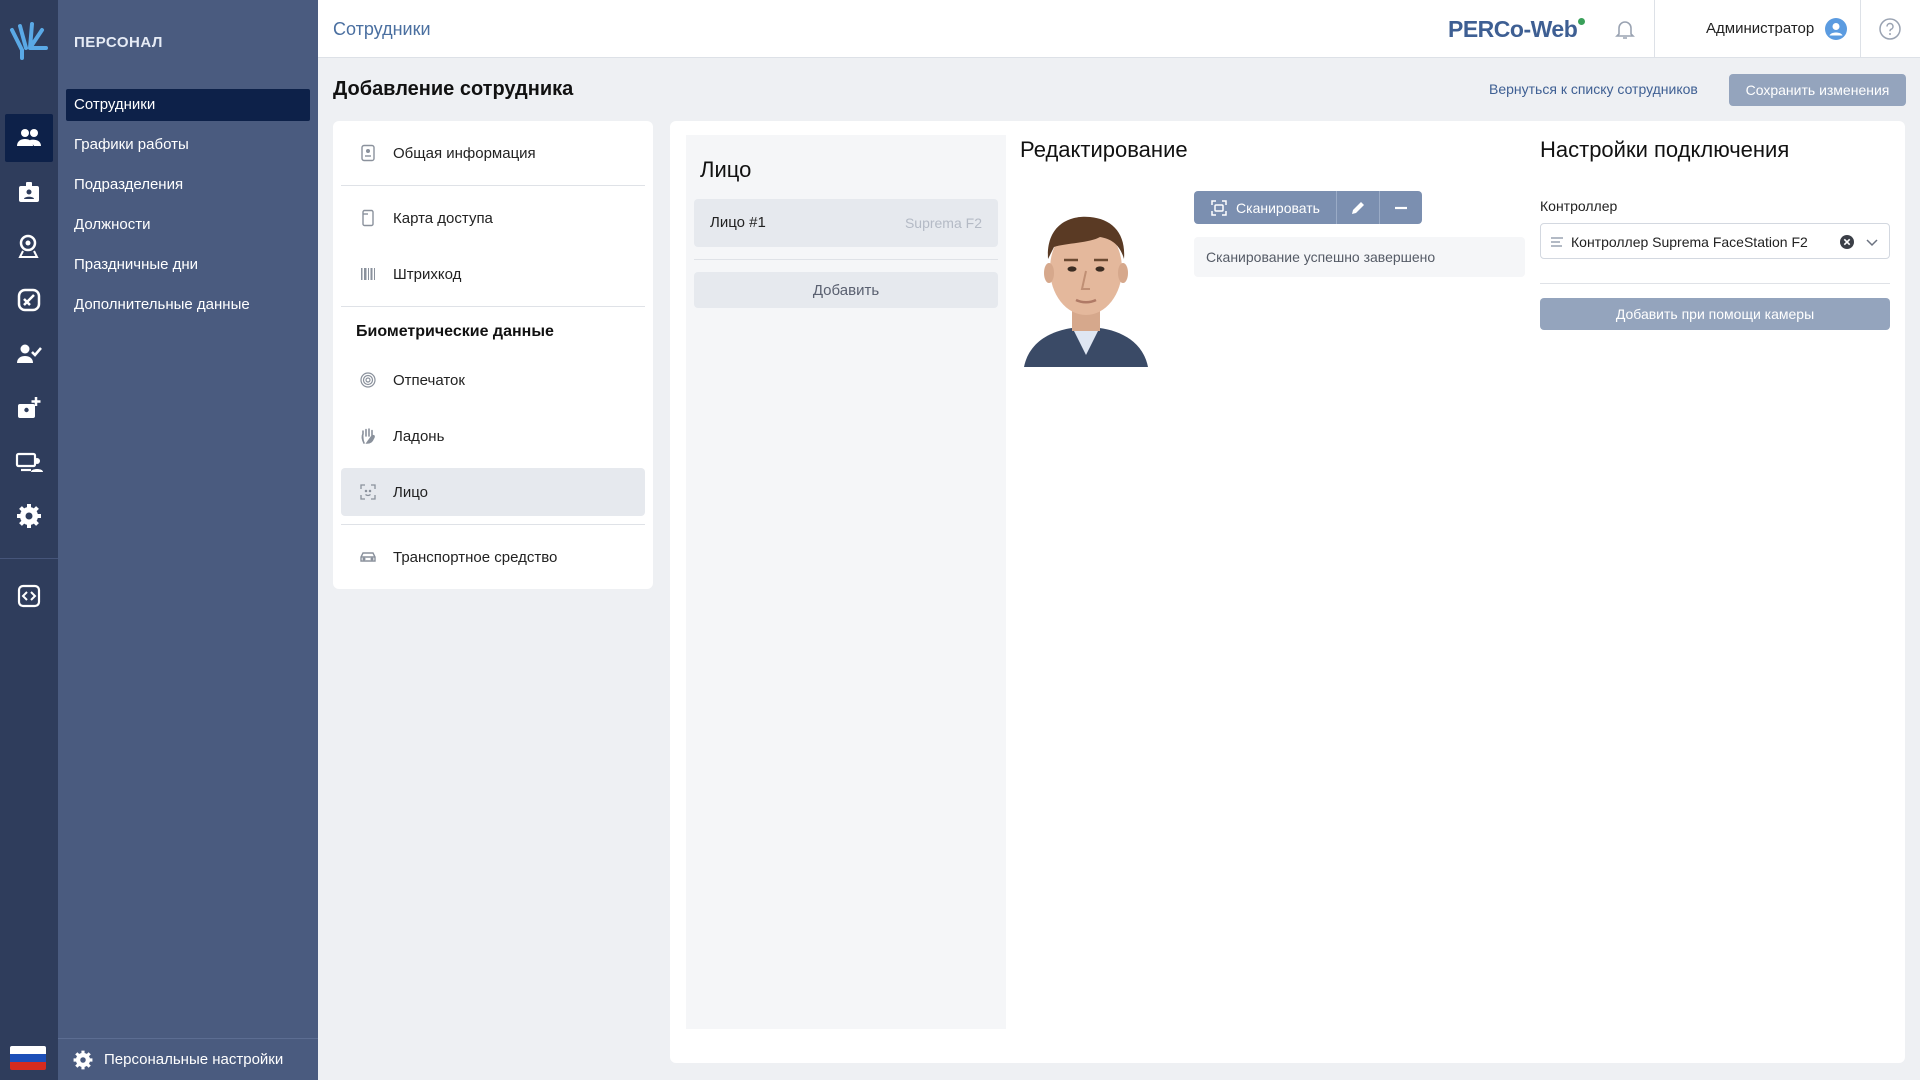  What do you see at coordinates (29, 516) in the screenshot?
I see `rail-settings-icon` at bounding box center [29, 516].